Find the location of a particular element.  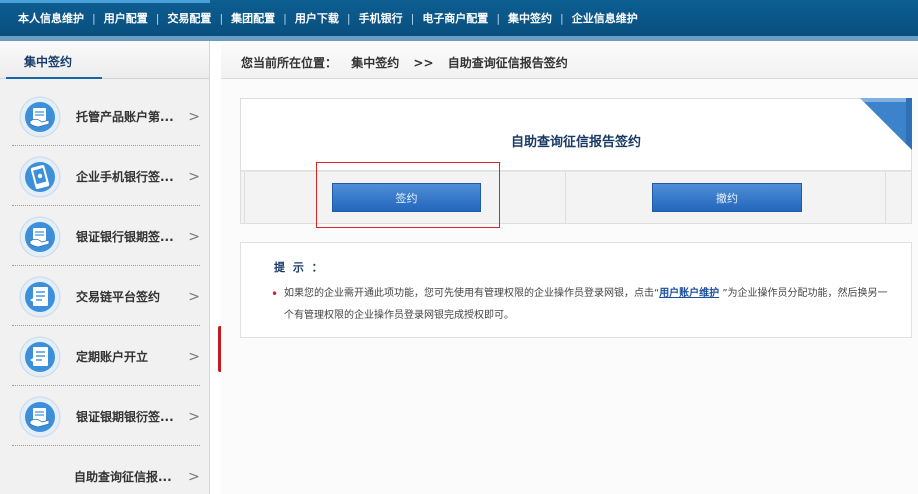

breadcrumb-bar: 您当前所在位置： 集中签约 >> 自助查询征信报告签约 is located at coordinates (569, 60).